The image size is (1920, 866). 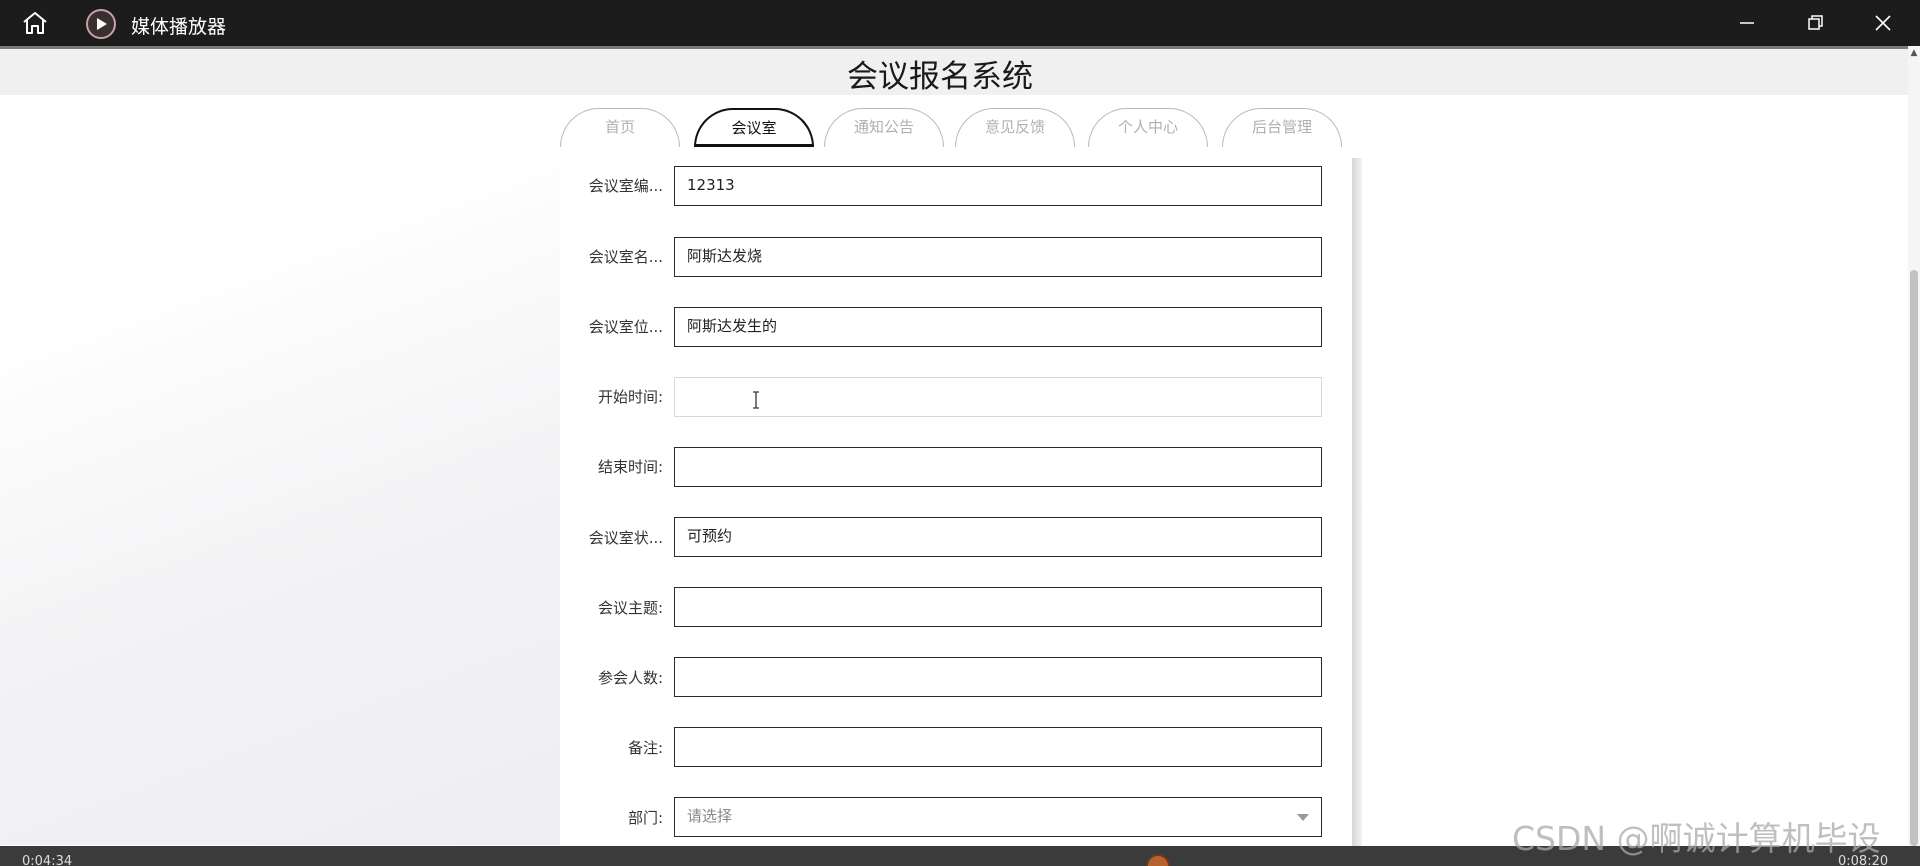 What do you see at coordinates (1158, 860) in the screenshot?
I see `seek-knob` at bounding box center [1158, 860].